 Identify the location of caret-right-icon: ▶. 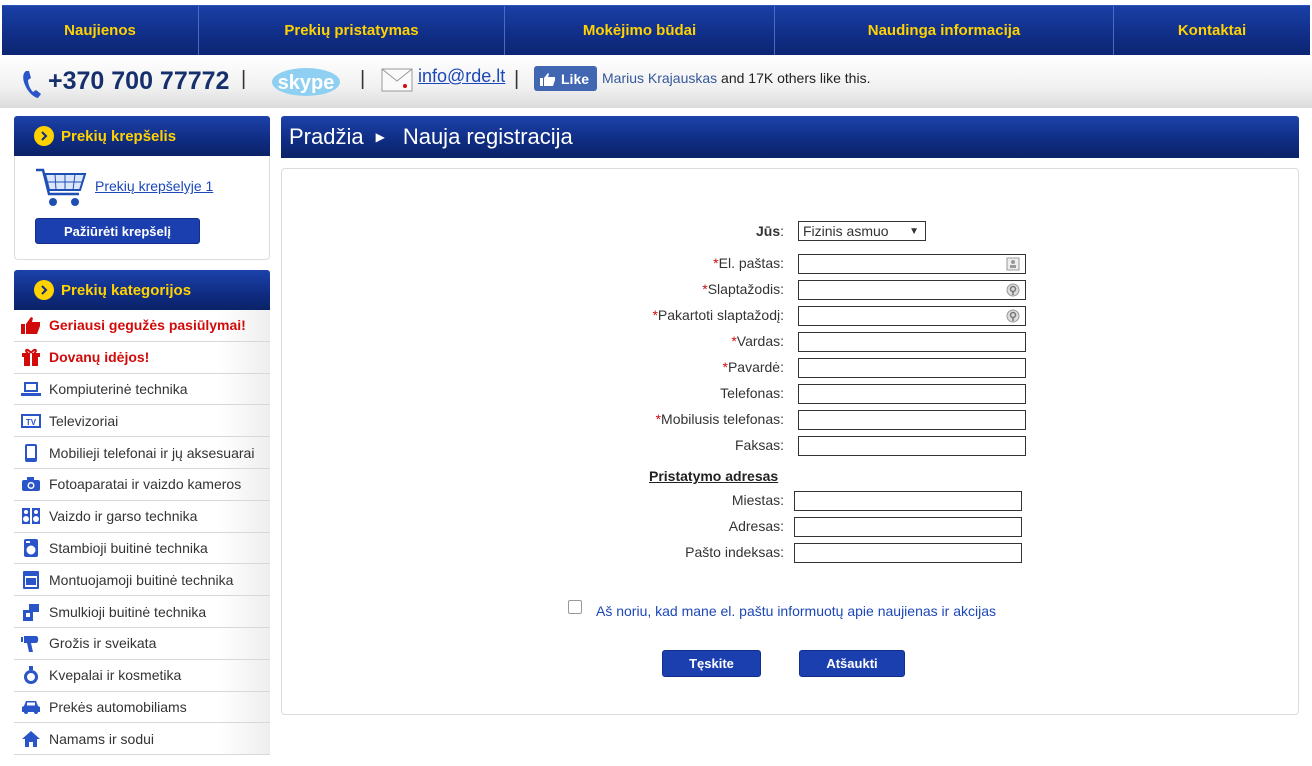
(380, 137).